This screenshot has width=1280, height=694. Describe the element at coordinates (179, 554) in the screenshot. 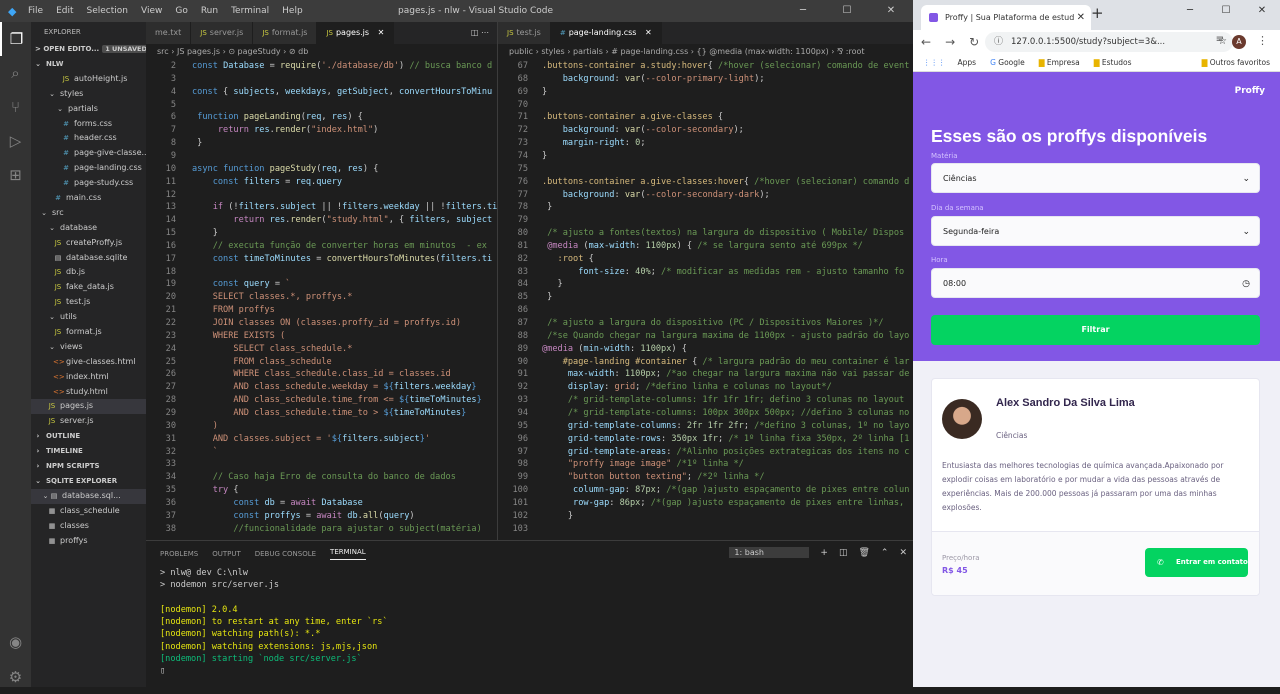

I see `panel-tab: PROBLEMS` at that location.